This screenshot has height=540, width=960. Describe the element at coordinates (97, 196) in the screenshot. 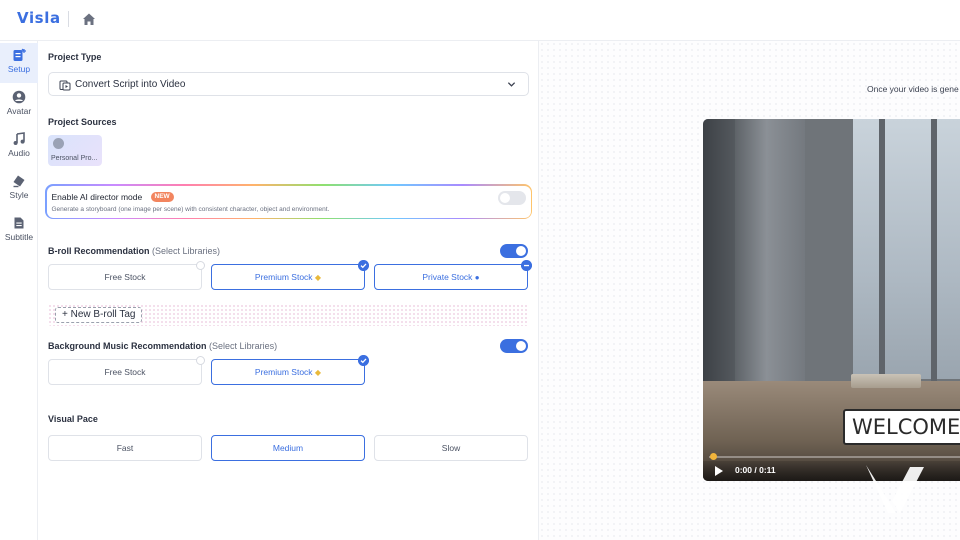

I see `ai-director-title: Enable AI director mode` at that location.